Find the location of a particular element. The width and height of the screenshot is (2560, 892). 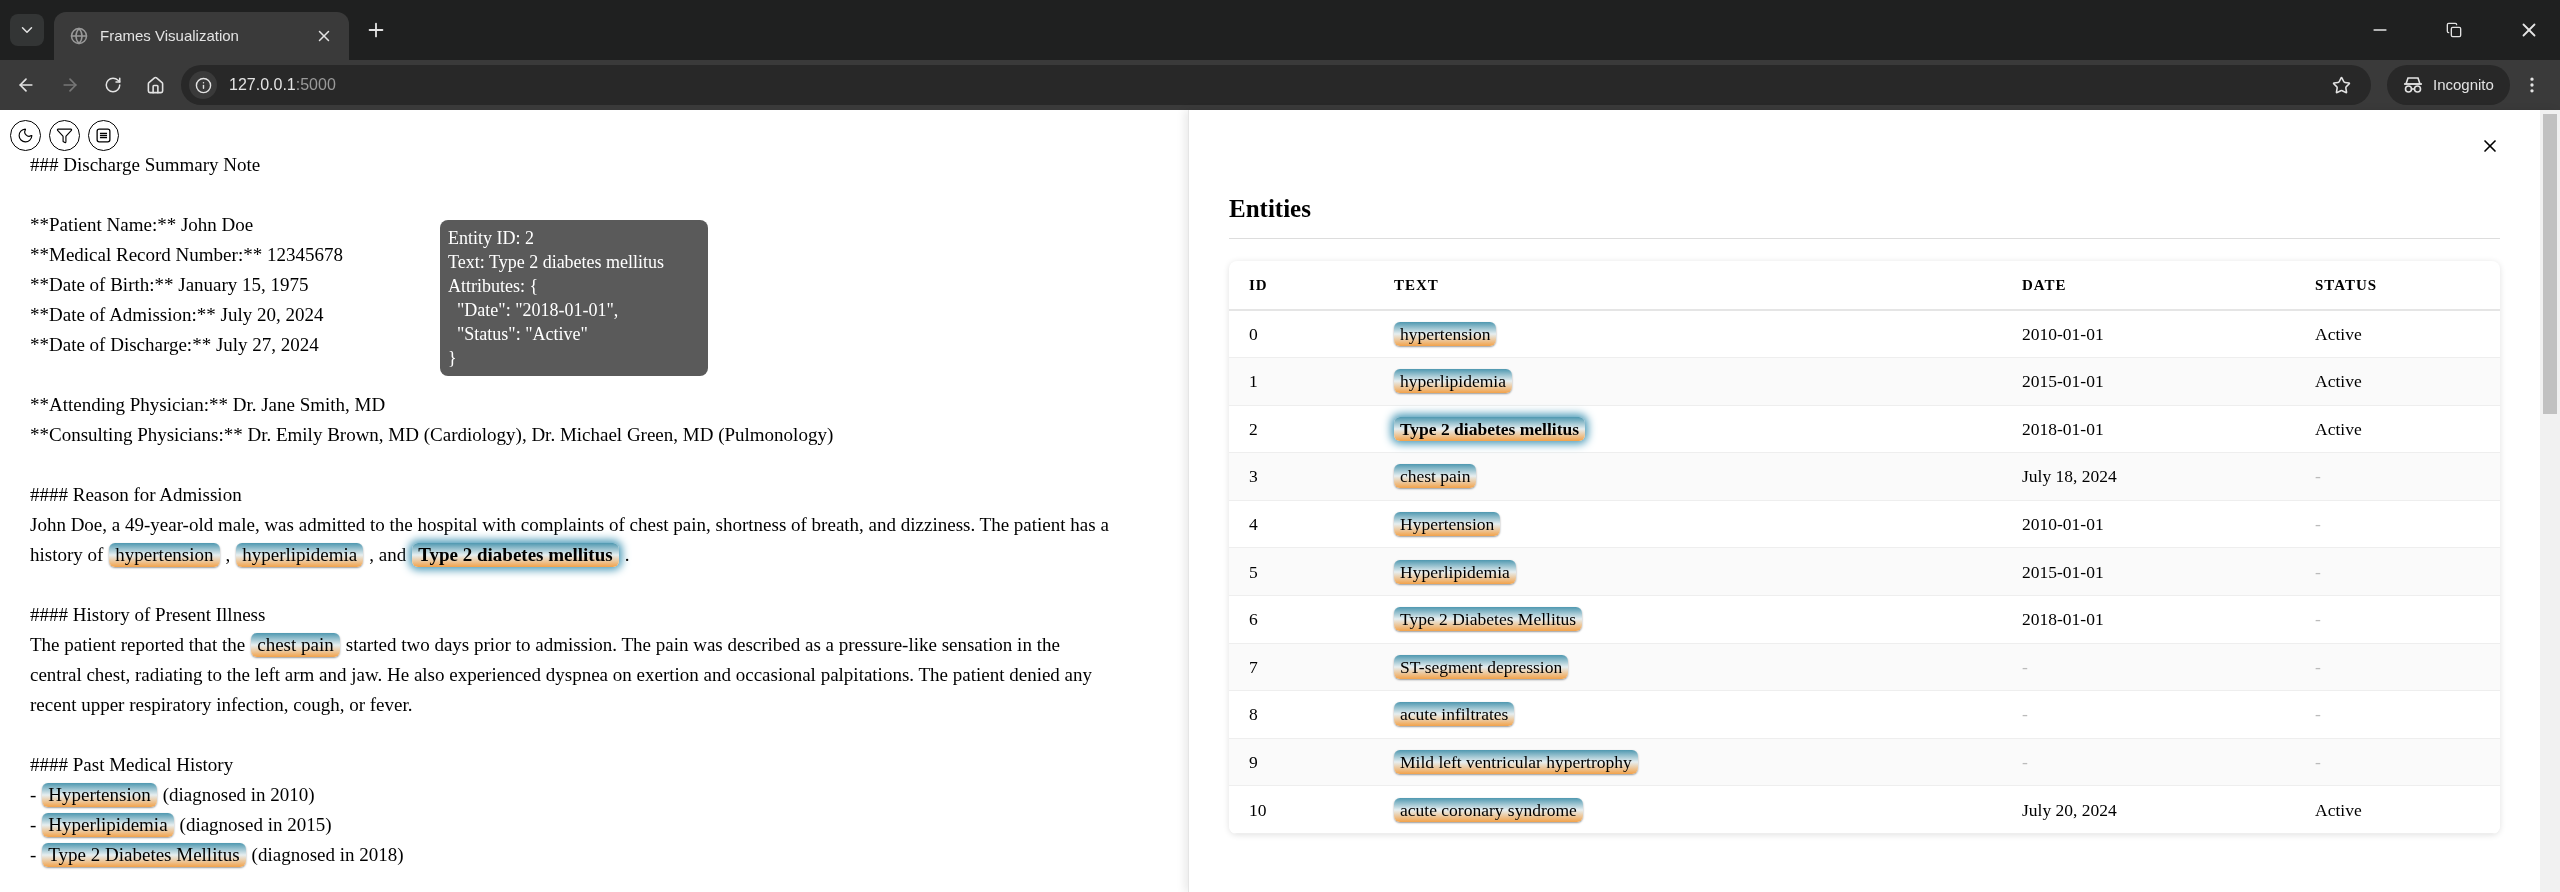

column-header: ID is located at coordinates (1258, 284).